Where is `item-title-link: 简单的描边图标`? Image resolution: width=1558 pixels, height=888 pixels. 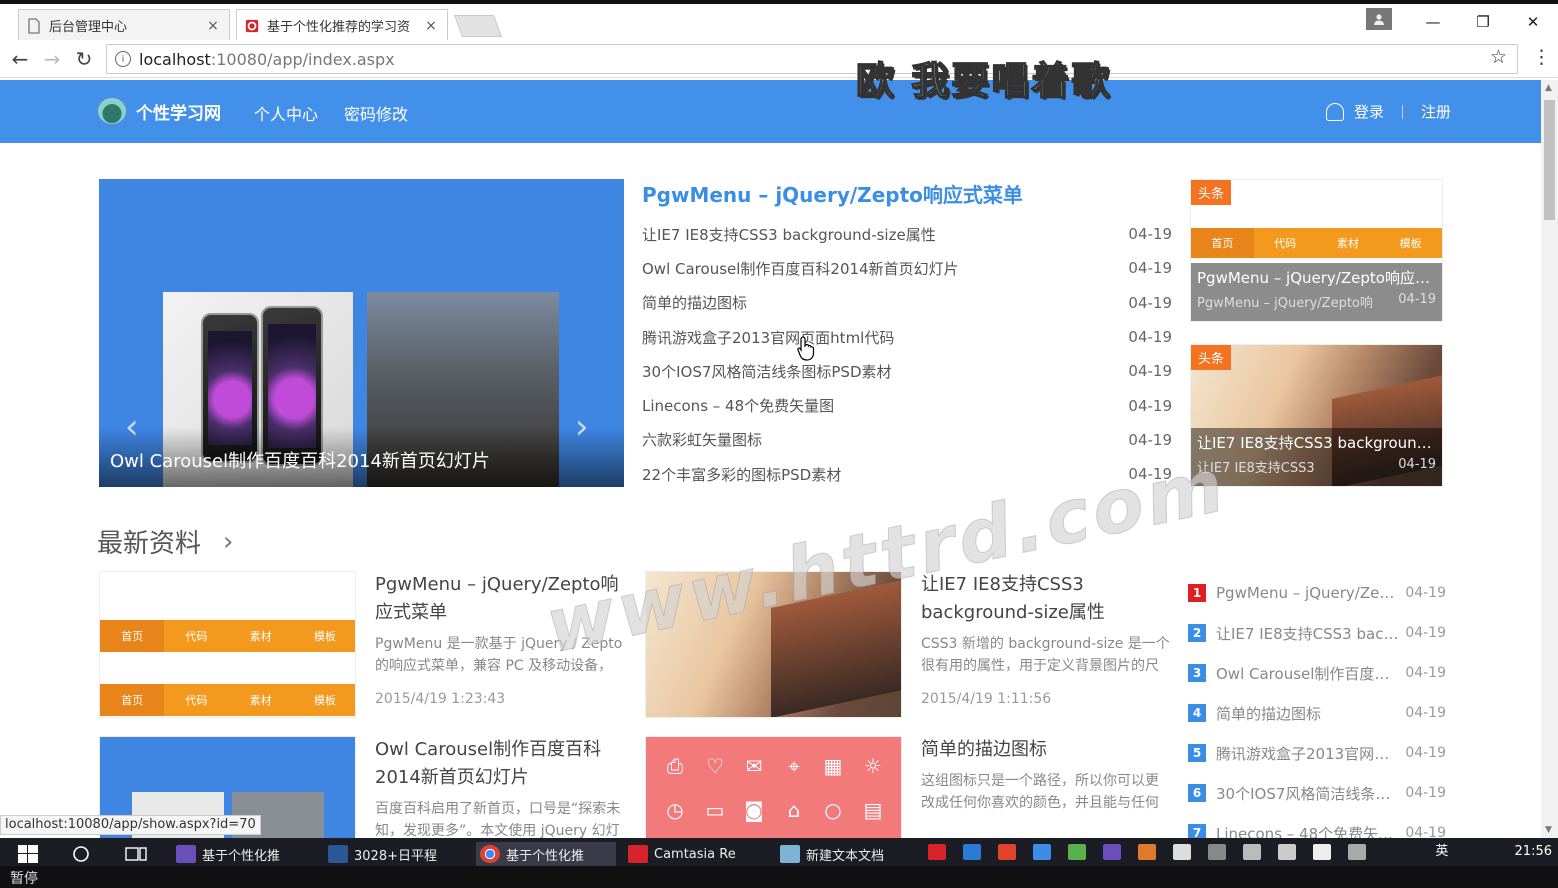
item-title-link: 简单的描边图标 is located at coordinates (1046, 750).